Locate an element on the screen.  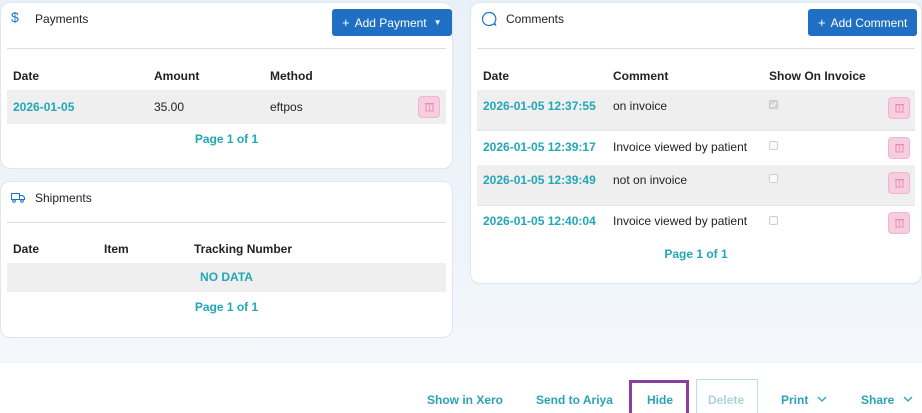
hide-button: Hide is located at coordinates (660, 400).